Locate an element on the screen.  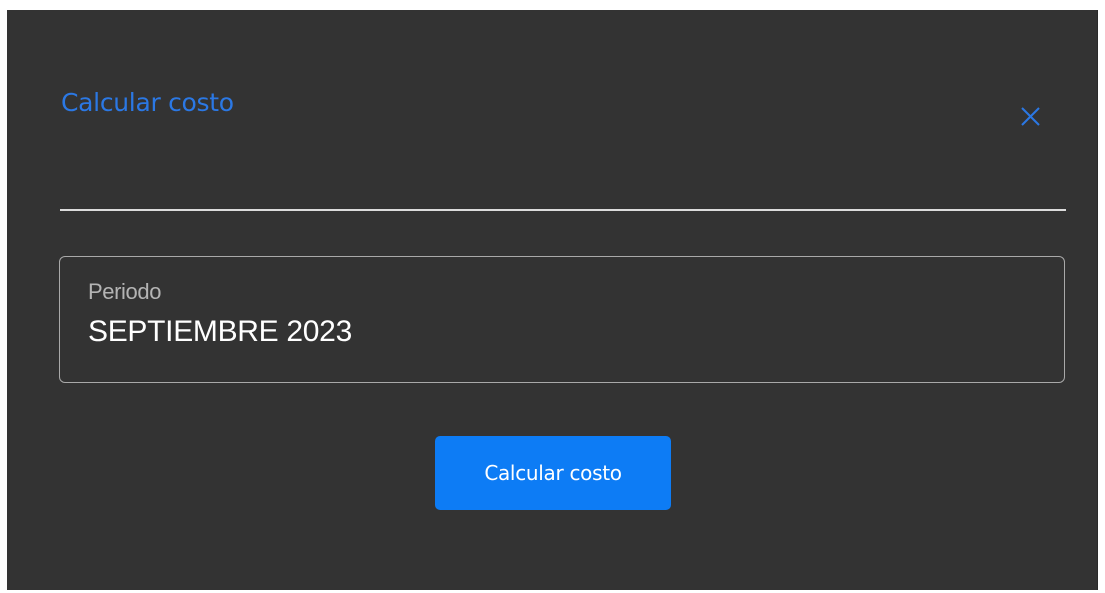
header-divider is located at coordinates (563, 210).